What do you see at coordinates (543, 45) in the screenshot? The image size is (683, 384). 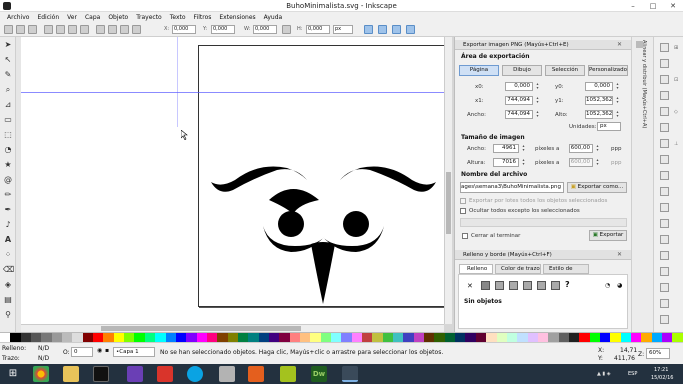 I see `export-panel-title: Exportar imagen PNG (Mayús+Ctrl+E) ✕` at bounding box center [543, 45].